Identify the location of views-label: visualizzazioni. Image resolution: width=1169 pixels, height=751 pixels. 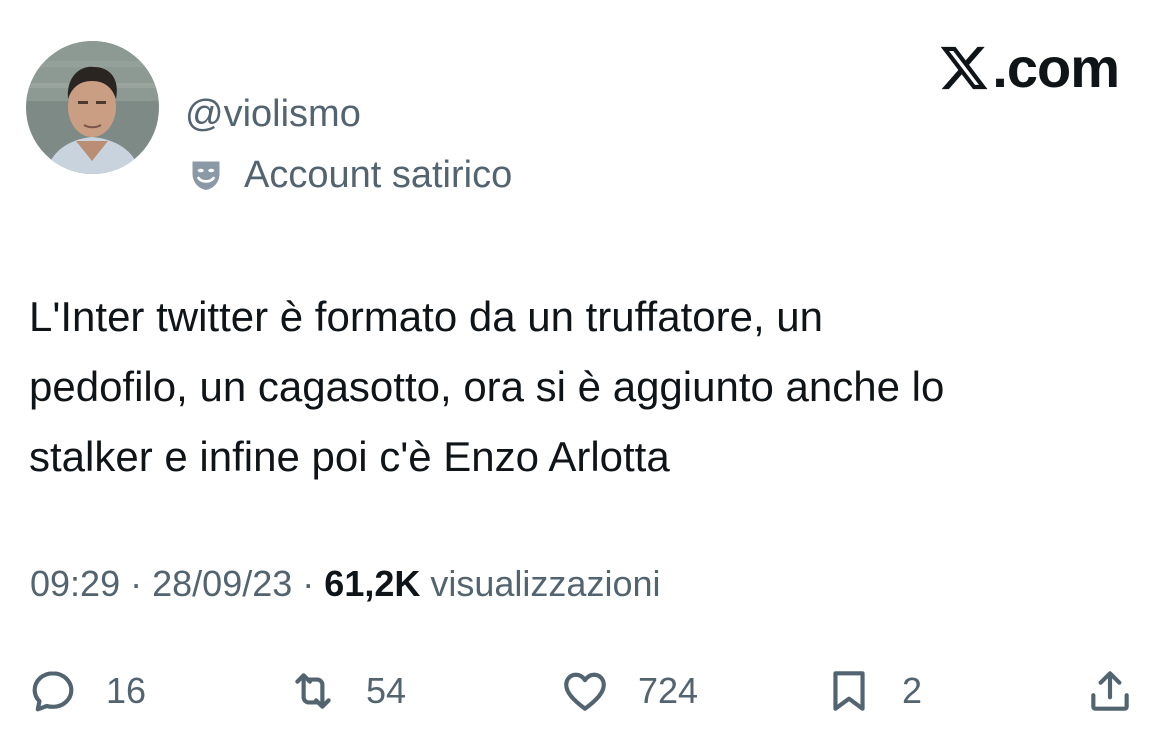
(545, 583).